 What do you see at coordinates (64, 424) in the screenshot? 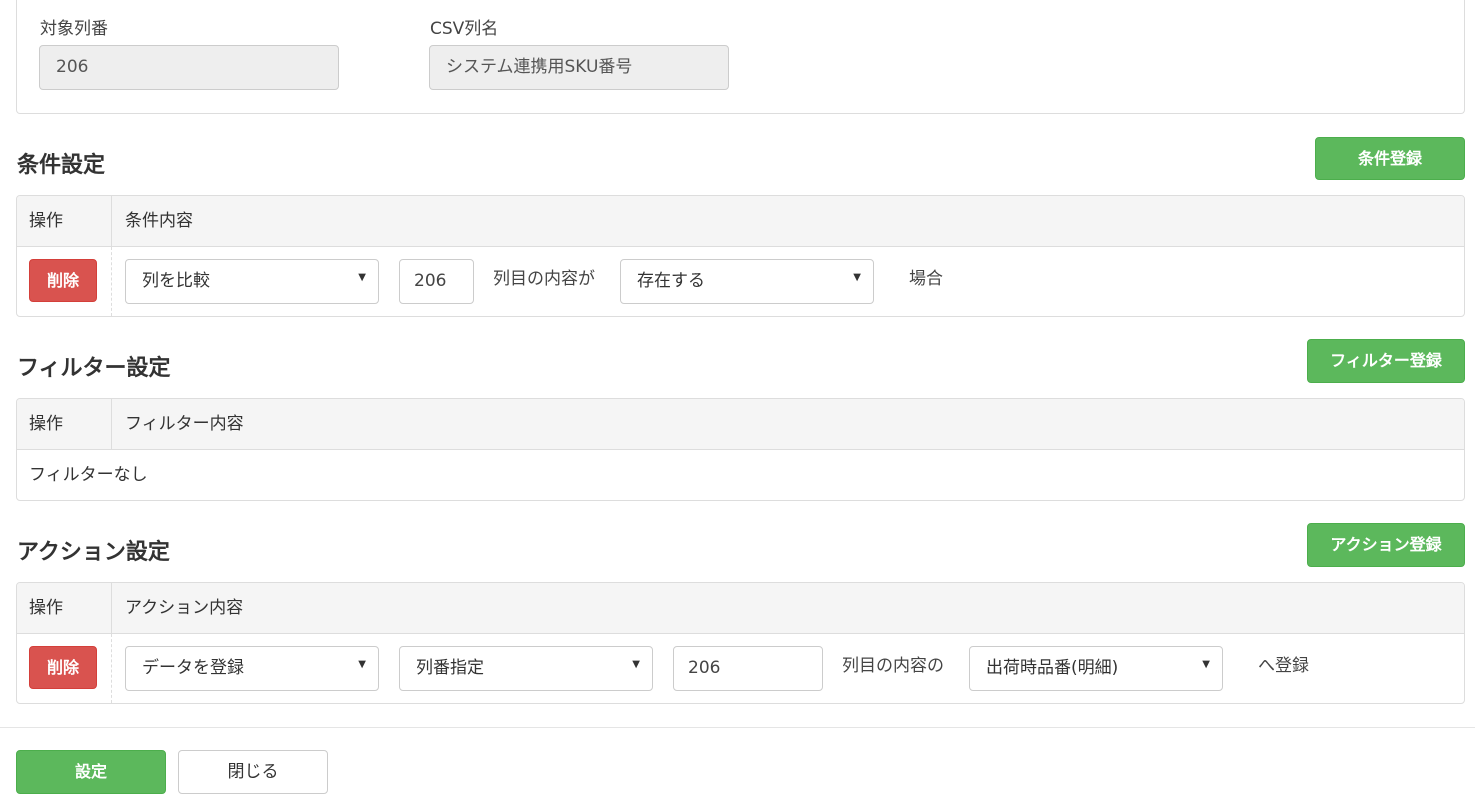
I see `filter-header-op: 操作` at bounding box center [64, 424].